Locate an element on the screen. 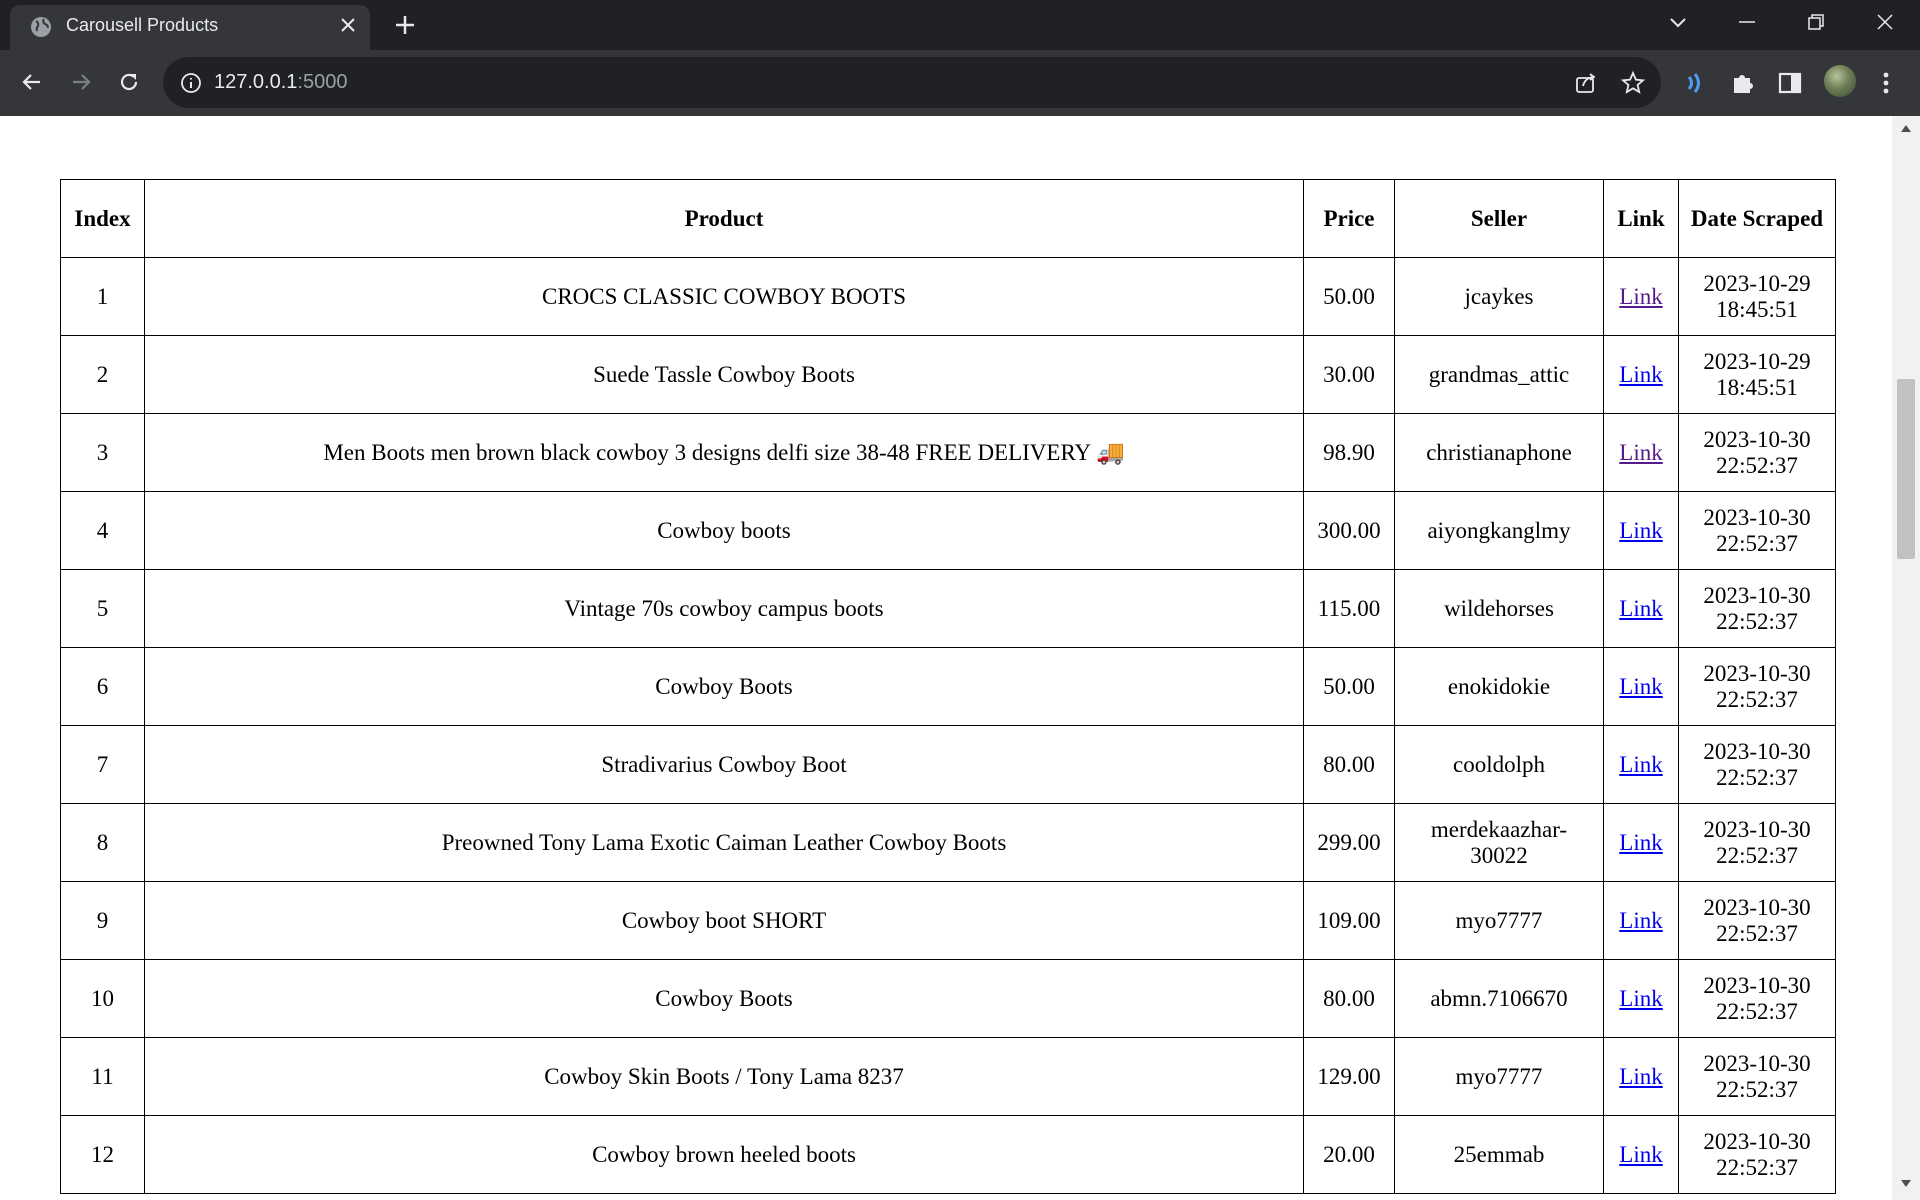 The width and height of the screenshot is (1920, 1200). back-button is located at coordinates (32, 82).